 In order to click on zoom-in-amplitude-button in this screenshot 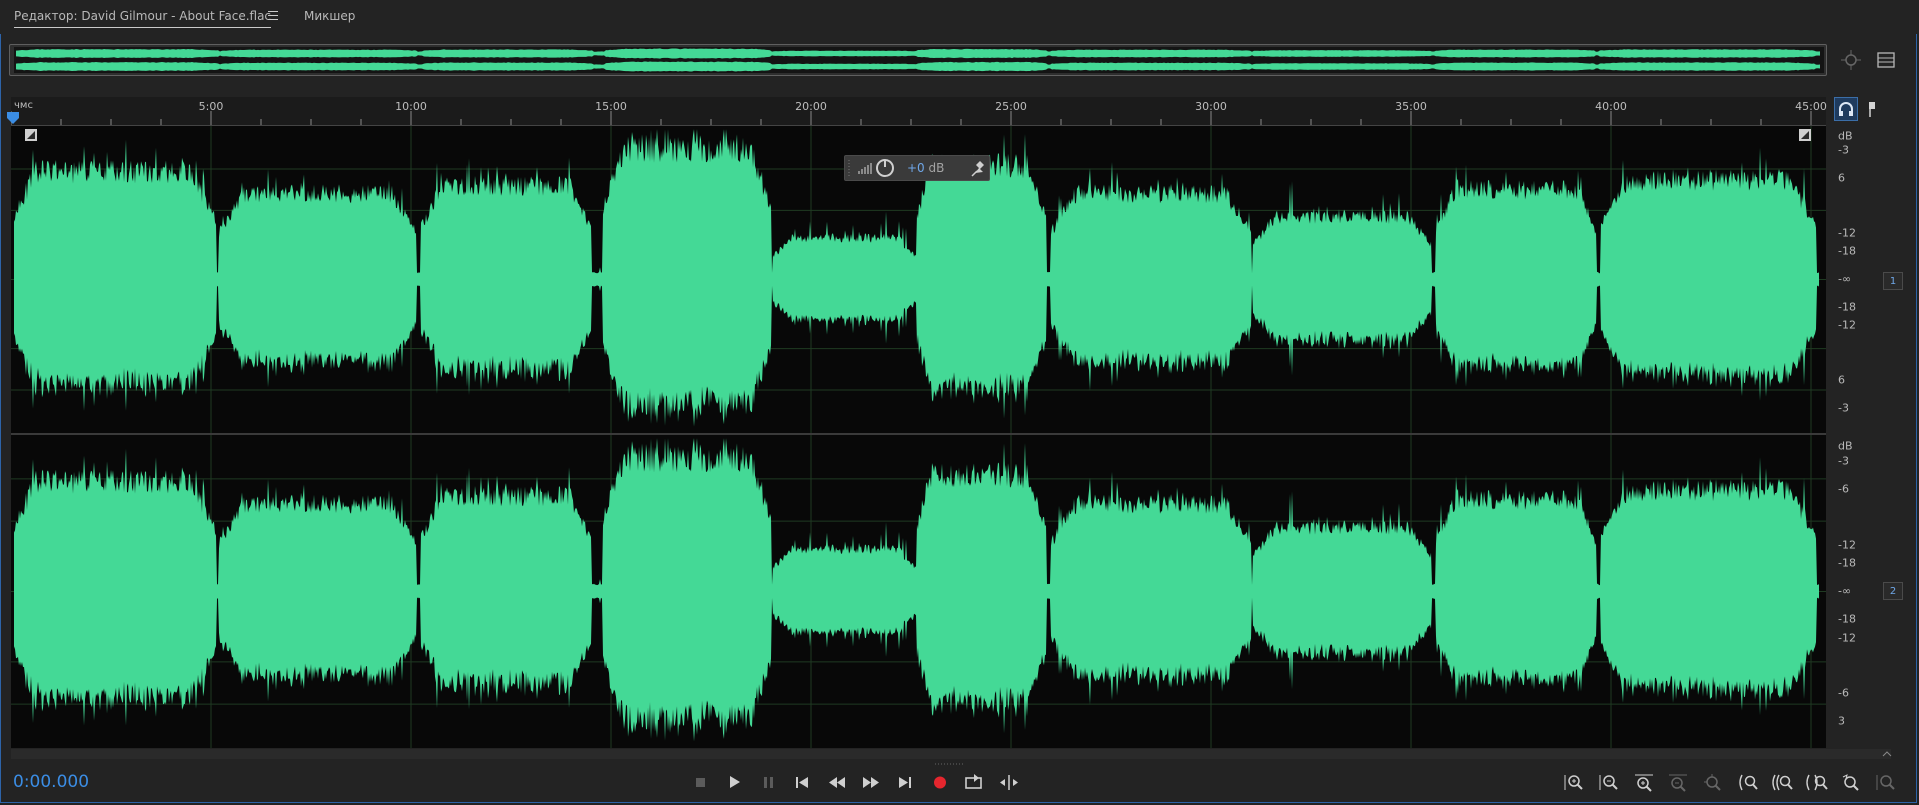, I will do `click(1574, 782)`.